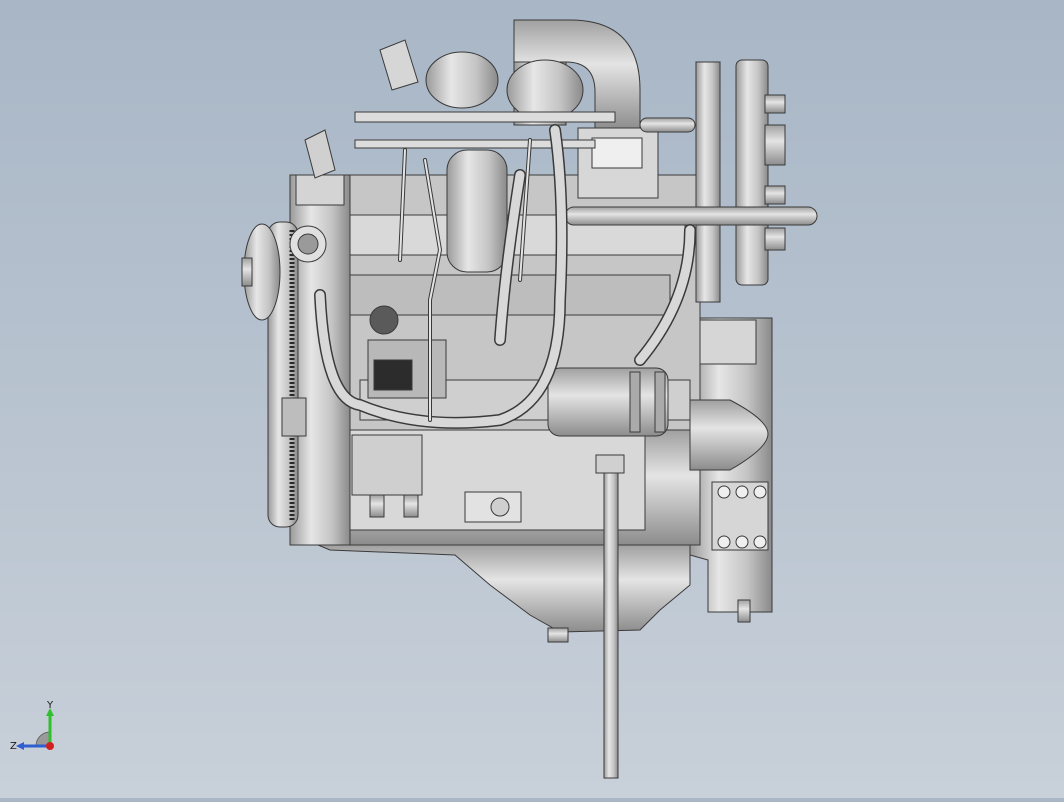  Describe the element at coordinates (485, 117) in the screenshot. I see `fuel-rail` at that location.